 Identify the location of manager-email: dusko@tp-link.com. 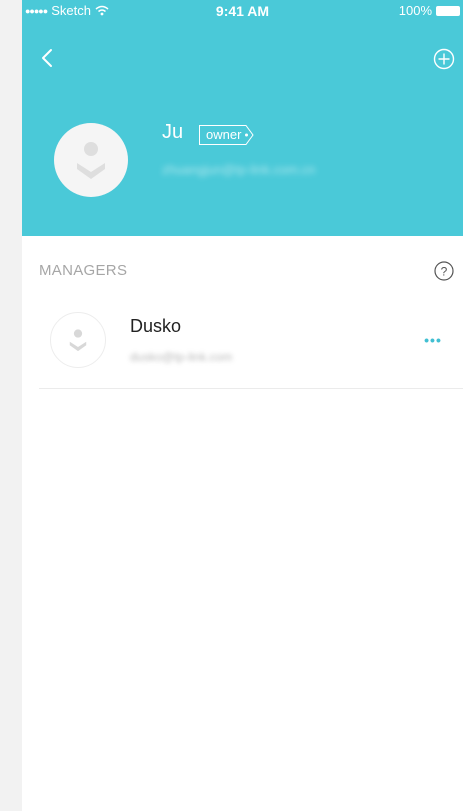
(181, 357).